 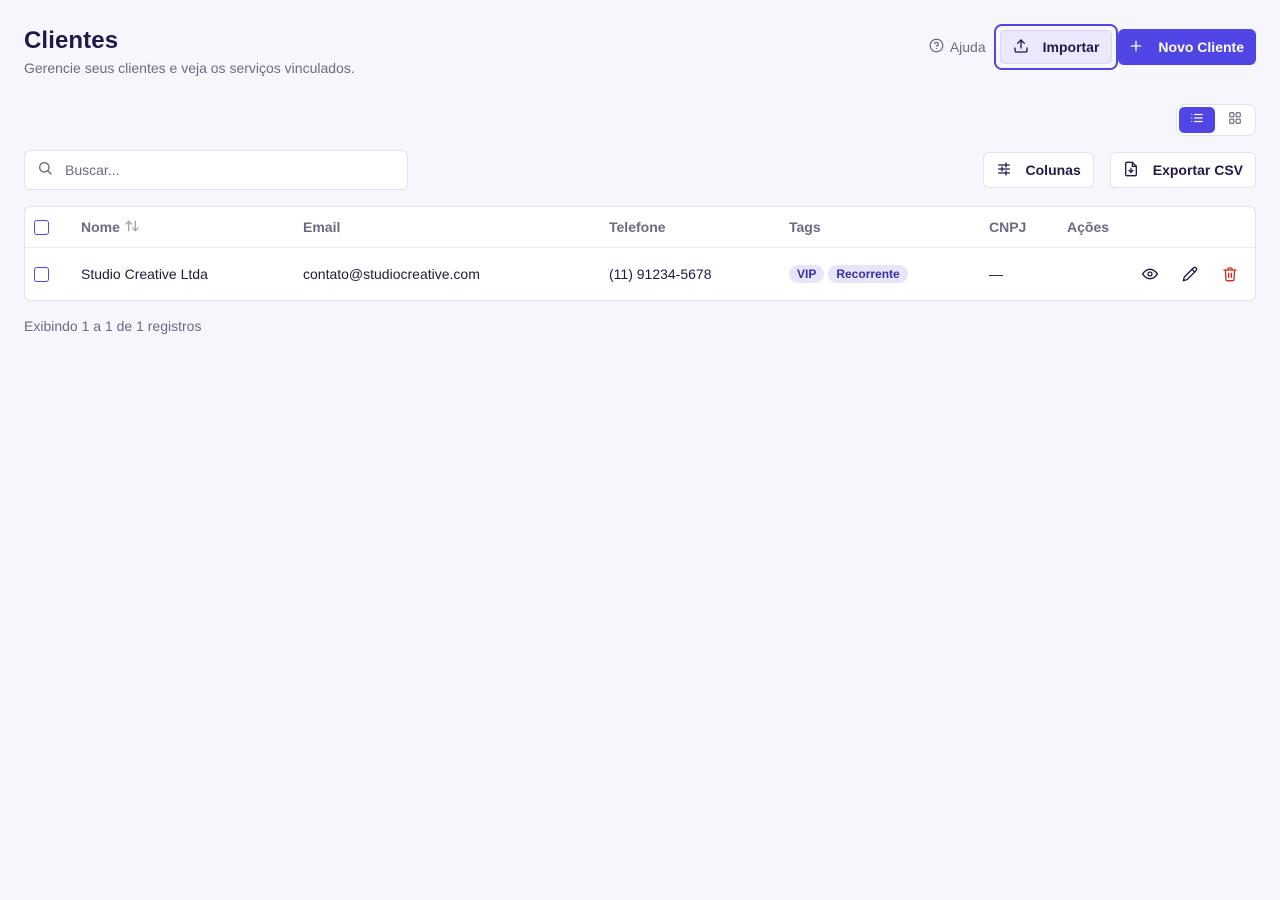 I want to click on search-icon, so click(x=45, y=170).